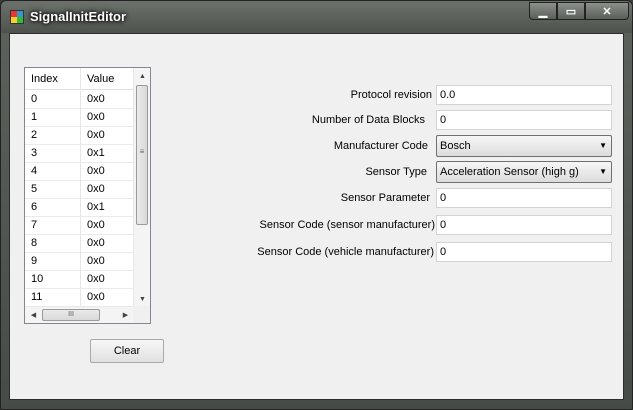 This screenshot has width=633, height=410. I want to click on scroll-up-icon: ▲, so click(142, 76).